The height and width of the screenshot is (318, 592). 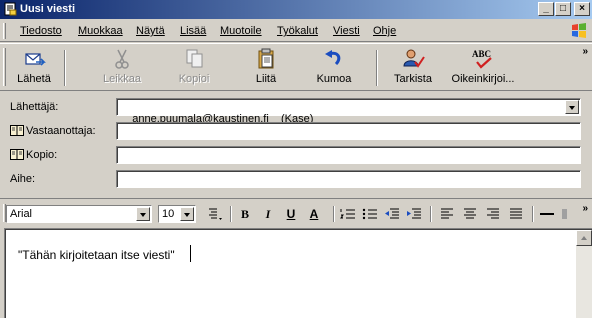 I want to click on paragraph-style-icon, so click(x=216, y=214).